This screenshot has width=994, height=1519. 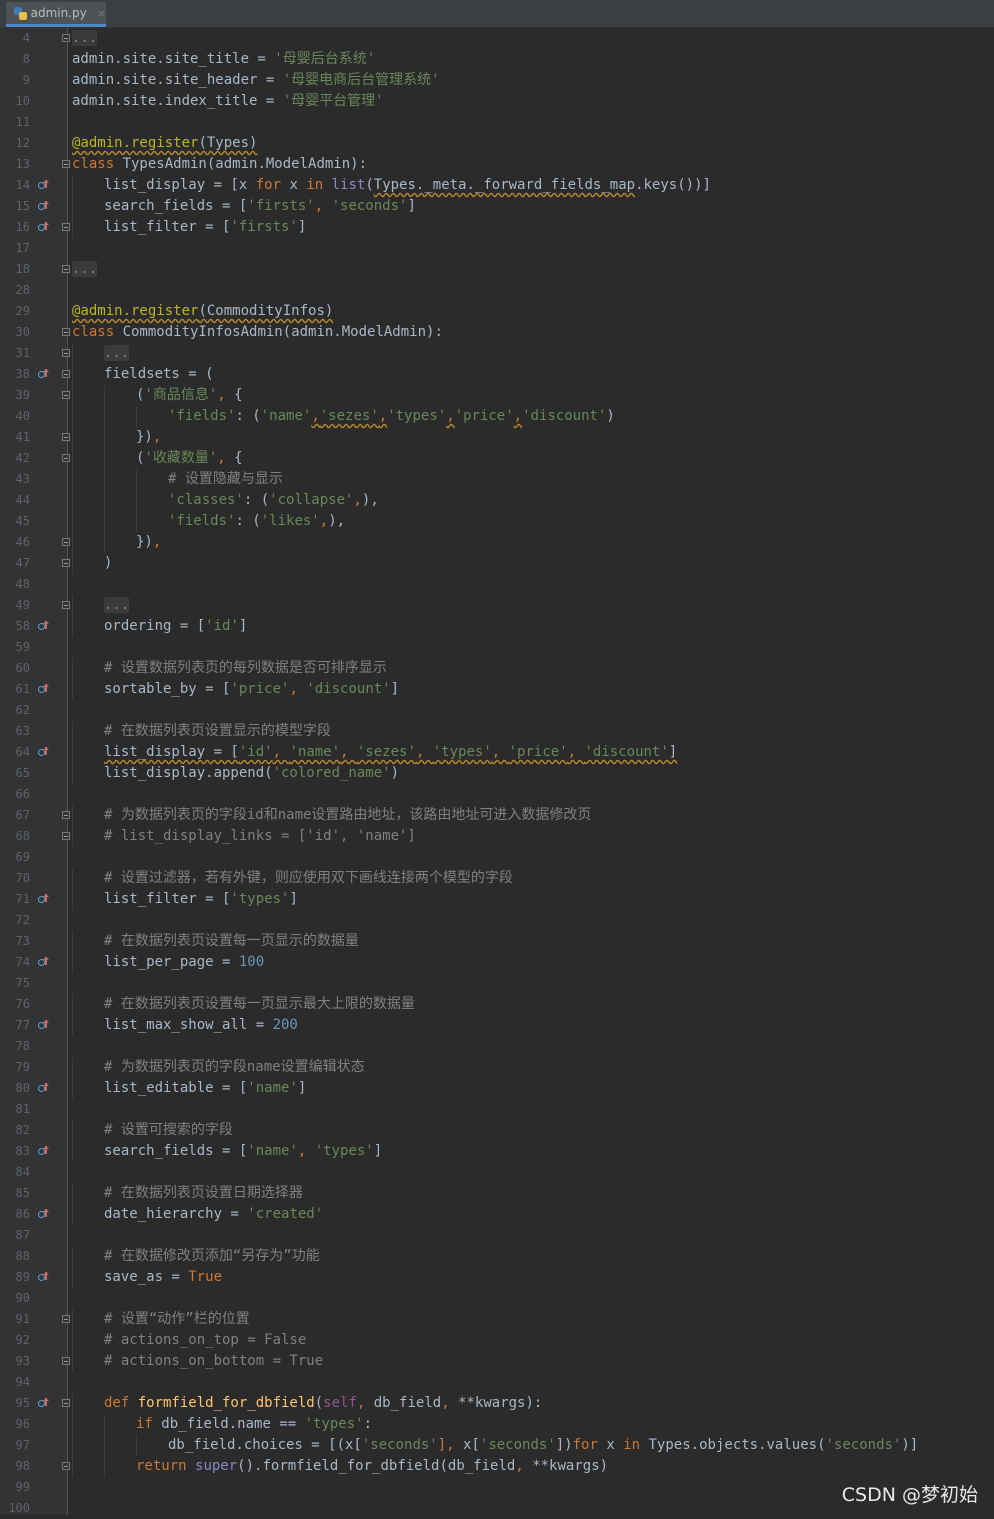 I want to click on code-line: 46}),, so click(x=497, y=542).